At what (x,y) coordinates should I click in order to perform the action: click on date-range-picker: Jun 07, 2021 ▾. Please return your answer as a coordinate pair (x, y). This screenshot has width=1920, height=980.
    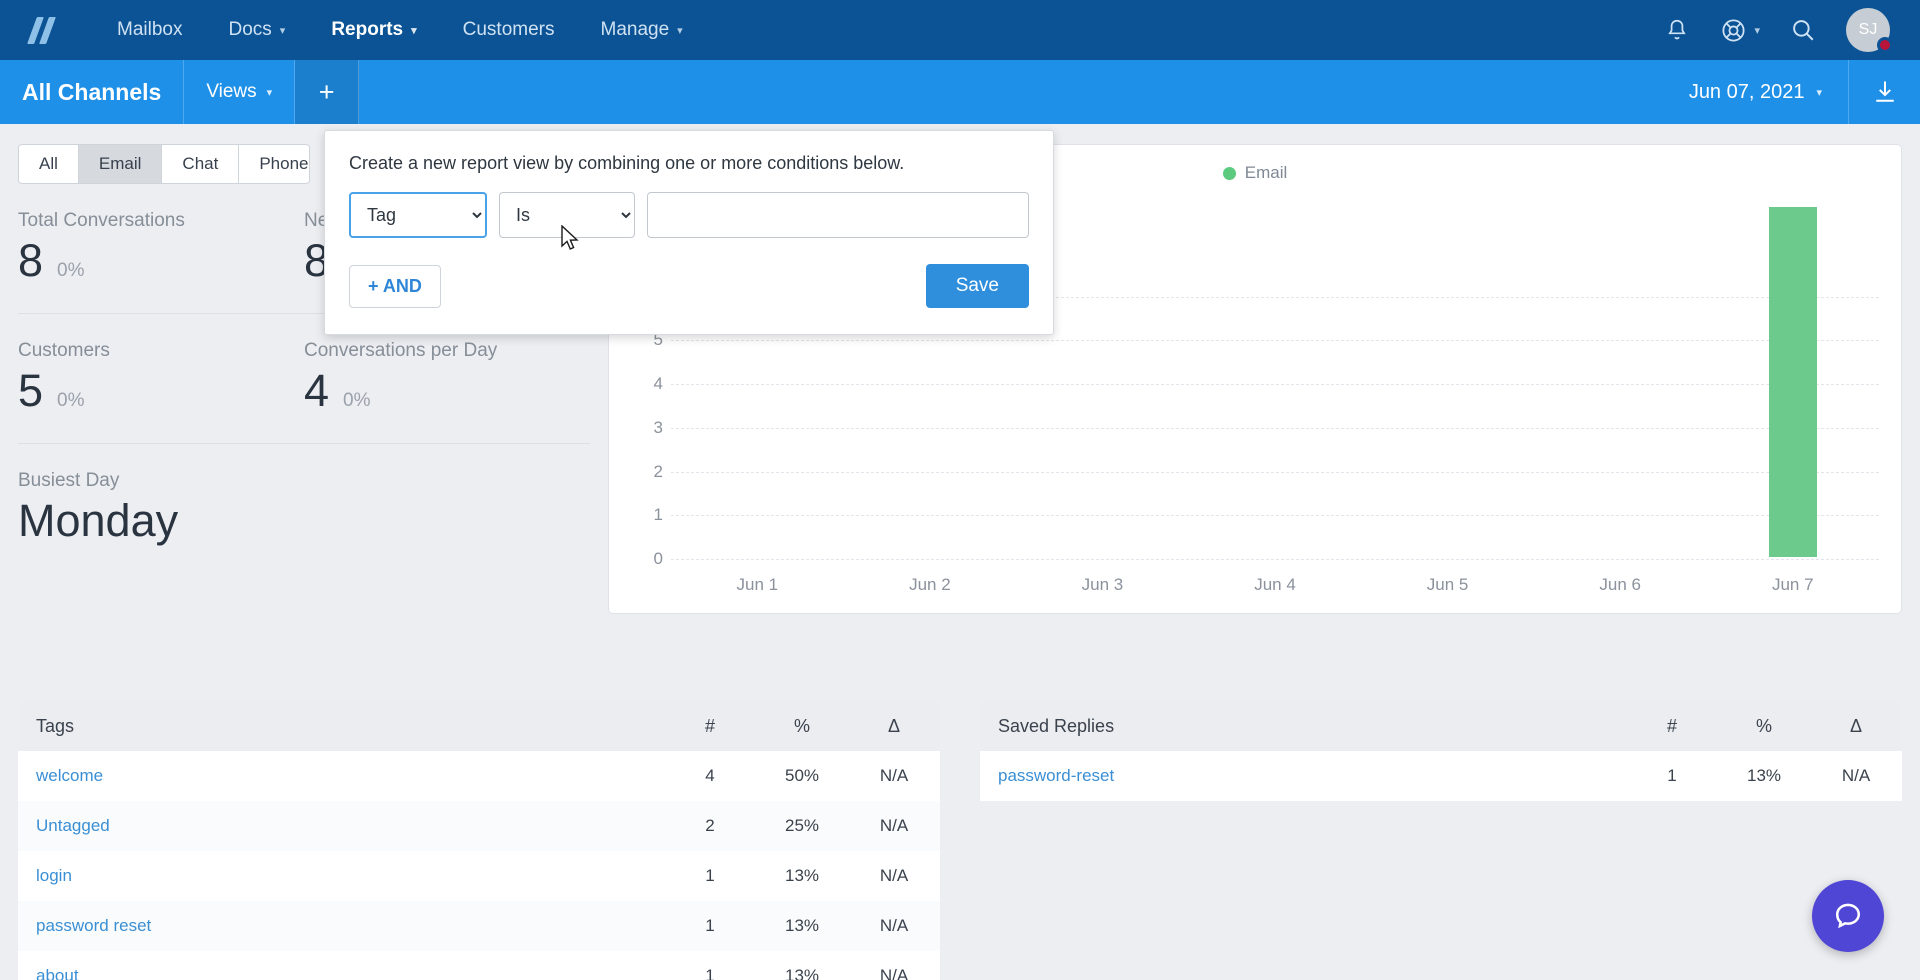
    Looking at the image, I should click on (1755, 92).